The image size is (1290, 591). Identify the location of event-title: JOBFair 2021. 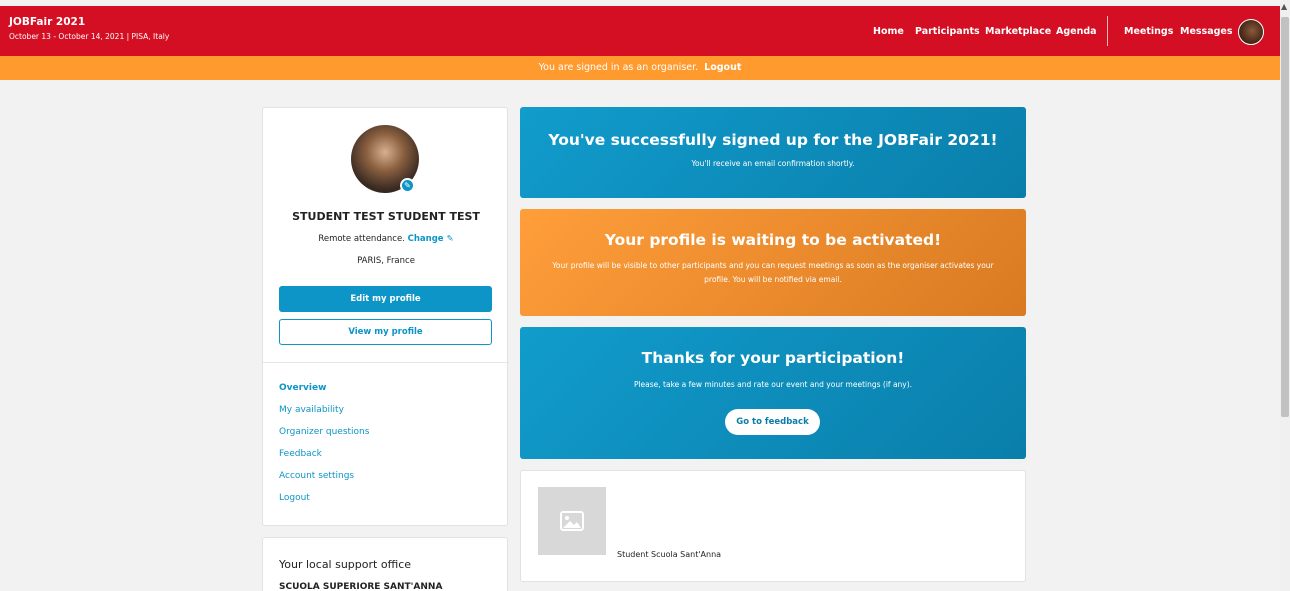
(47, 22).